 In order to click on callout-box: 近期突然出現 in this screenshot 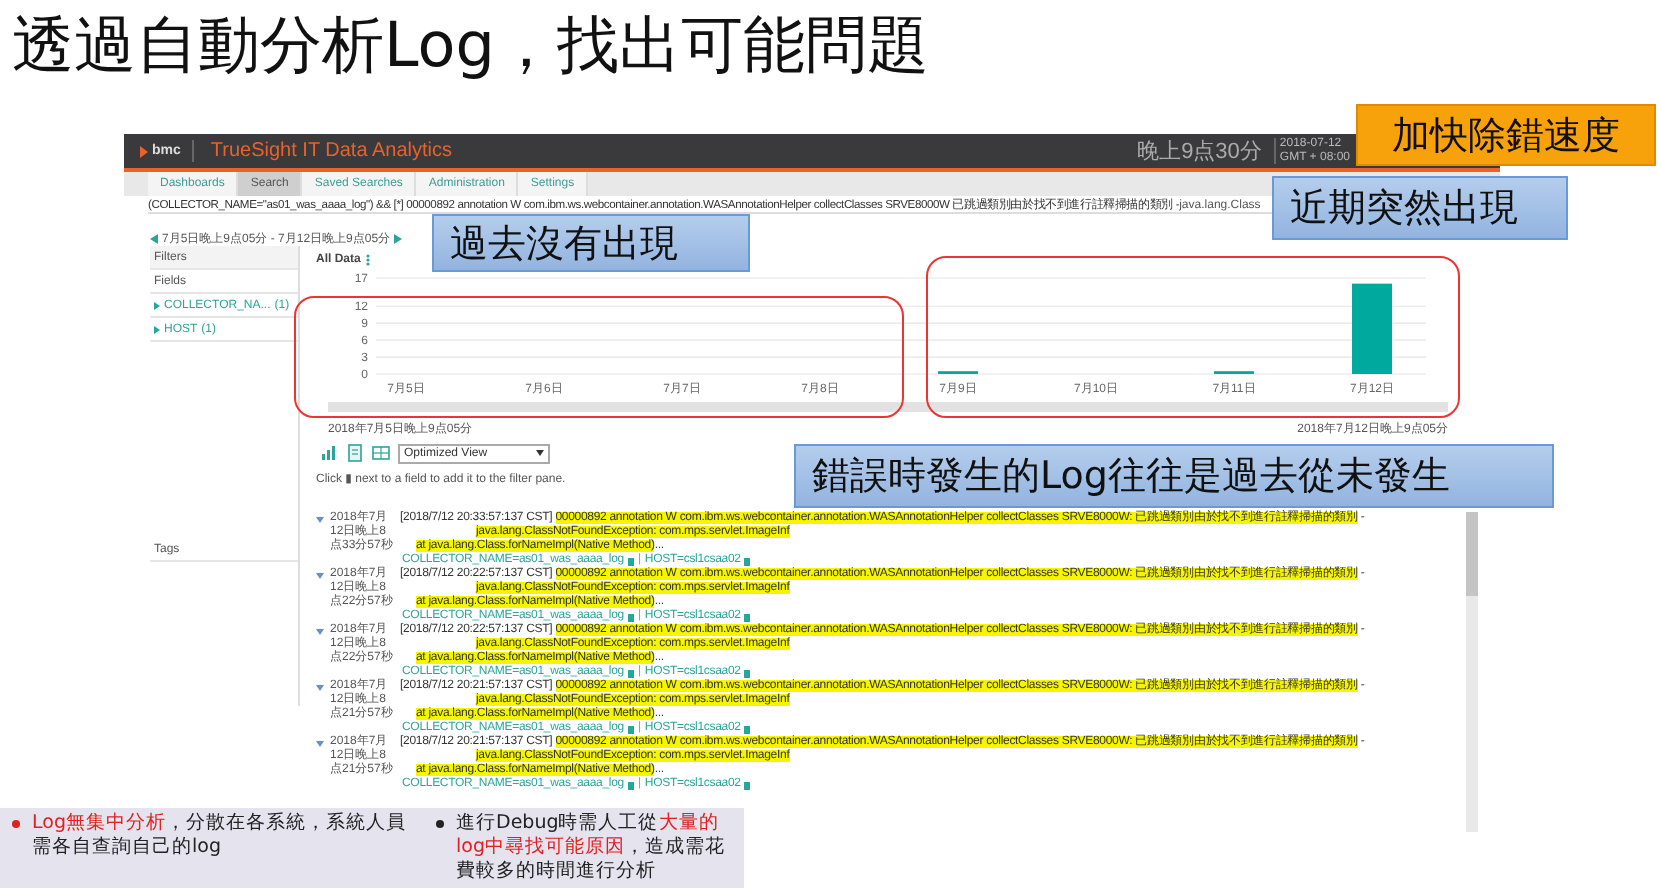, I will do `click(1420, 208)`.